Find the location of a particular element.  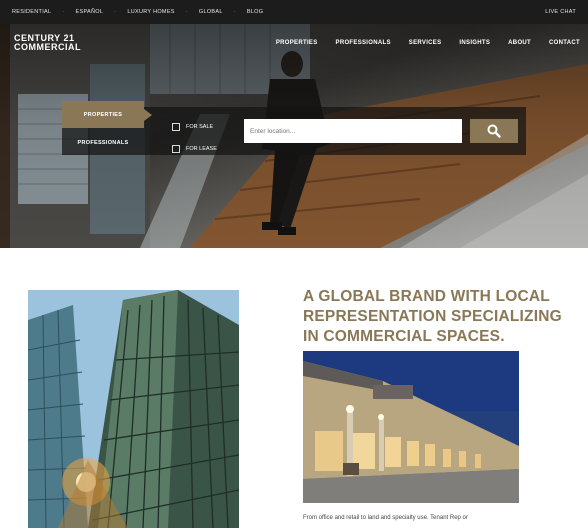

utility-link-blog: BLOG is located at coordinates (255, 12).